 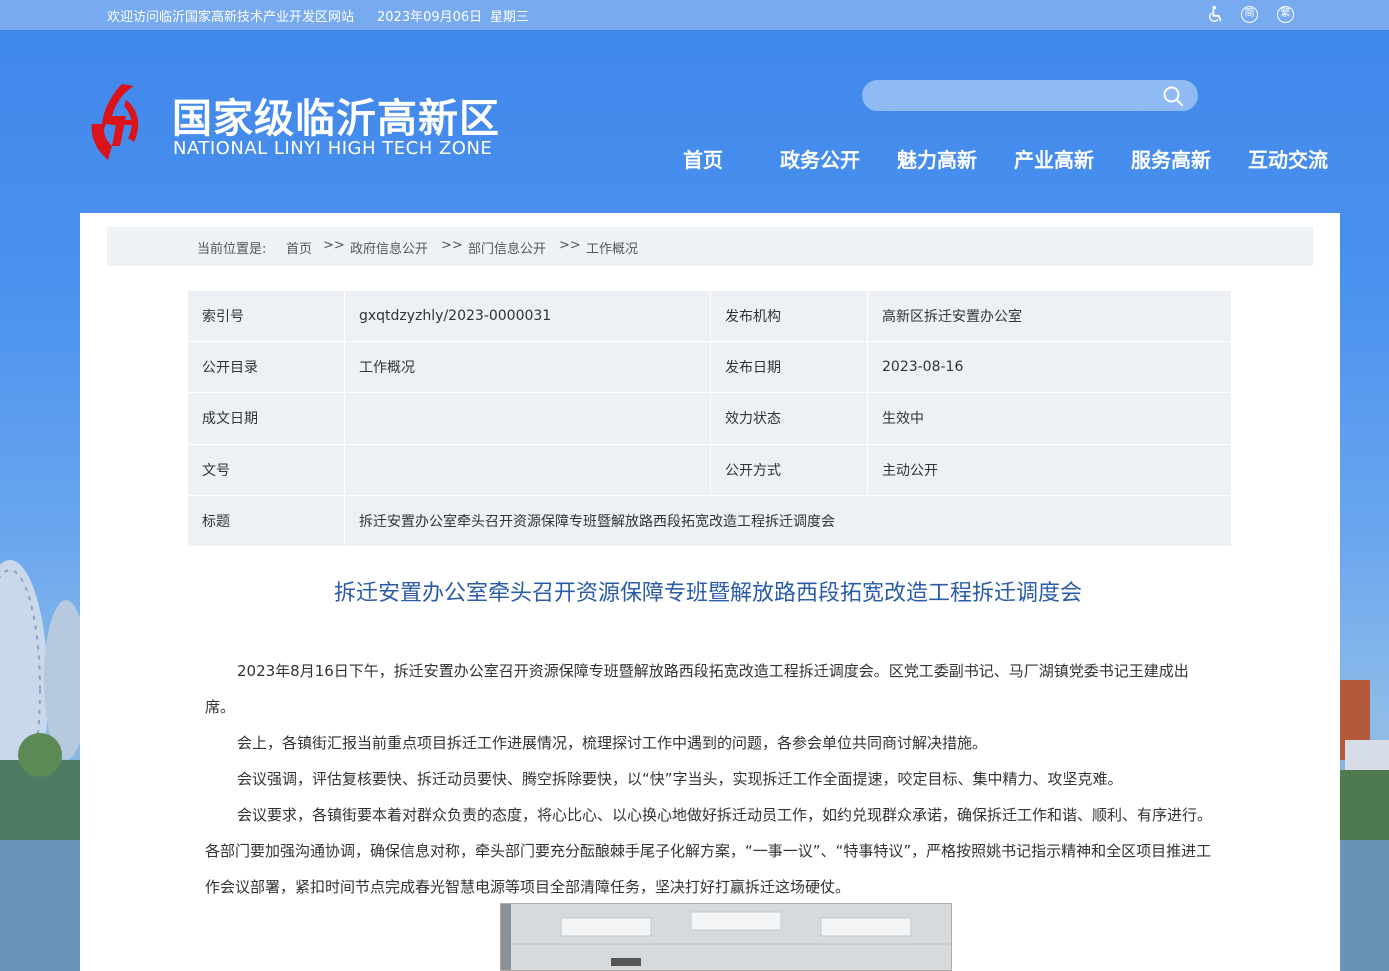 What do you see at coordinates (507, 247) in the screenshot?
I see `breadcrumb-dept-info: 部门信息公开` at bounding box center [507, 247].